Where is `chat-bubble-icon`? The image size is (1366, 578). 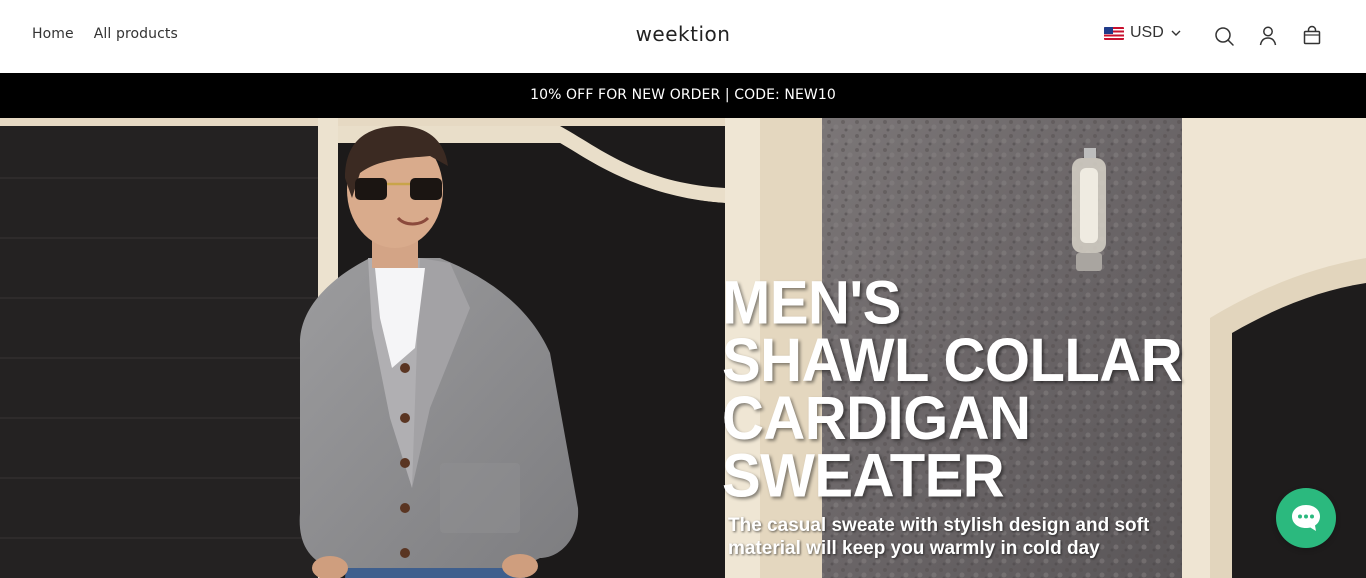 chat-bubble-icon is located at coordinates (1306, 518).